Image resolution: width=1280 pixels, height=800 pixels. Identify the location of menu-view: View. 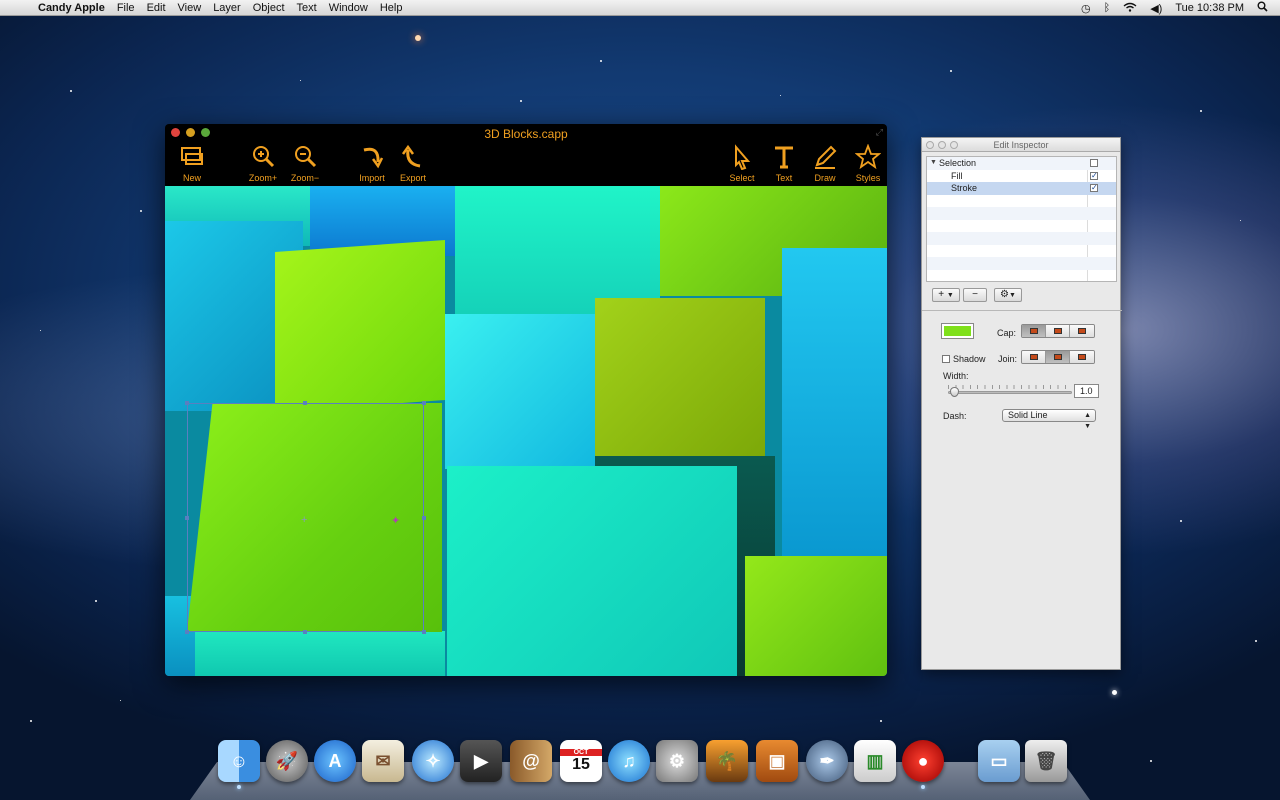
(190, 8).